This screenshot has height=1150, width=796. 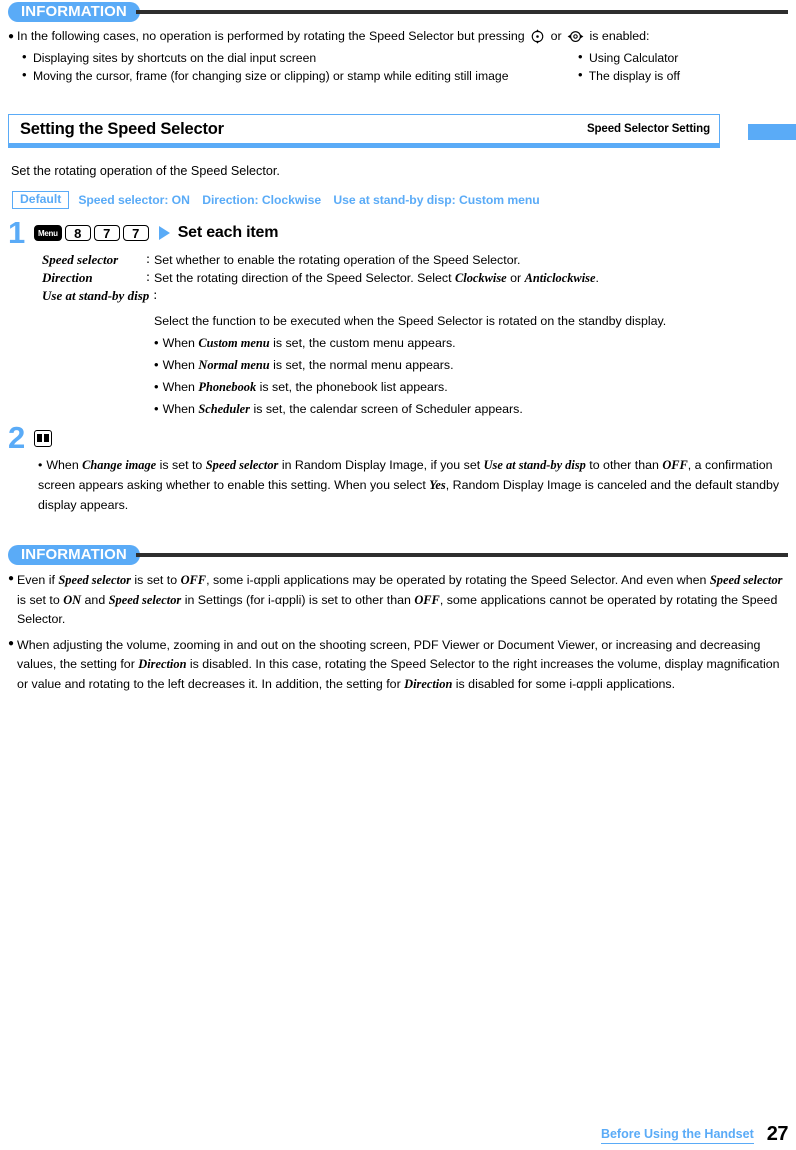 I want to click on list-item-label: Using Calculator, so click(x=633, y=58).